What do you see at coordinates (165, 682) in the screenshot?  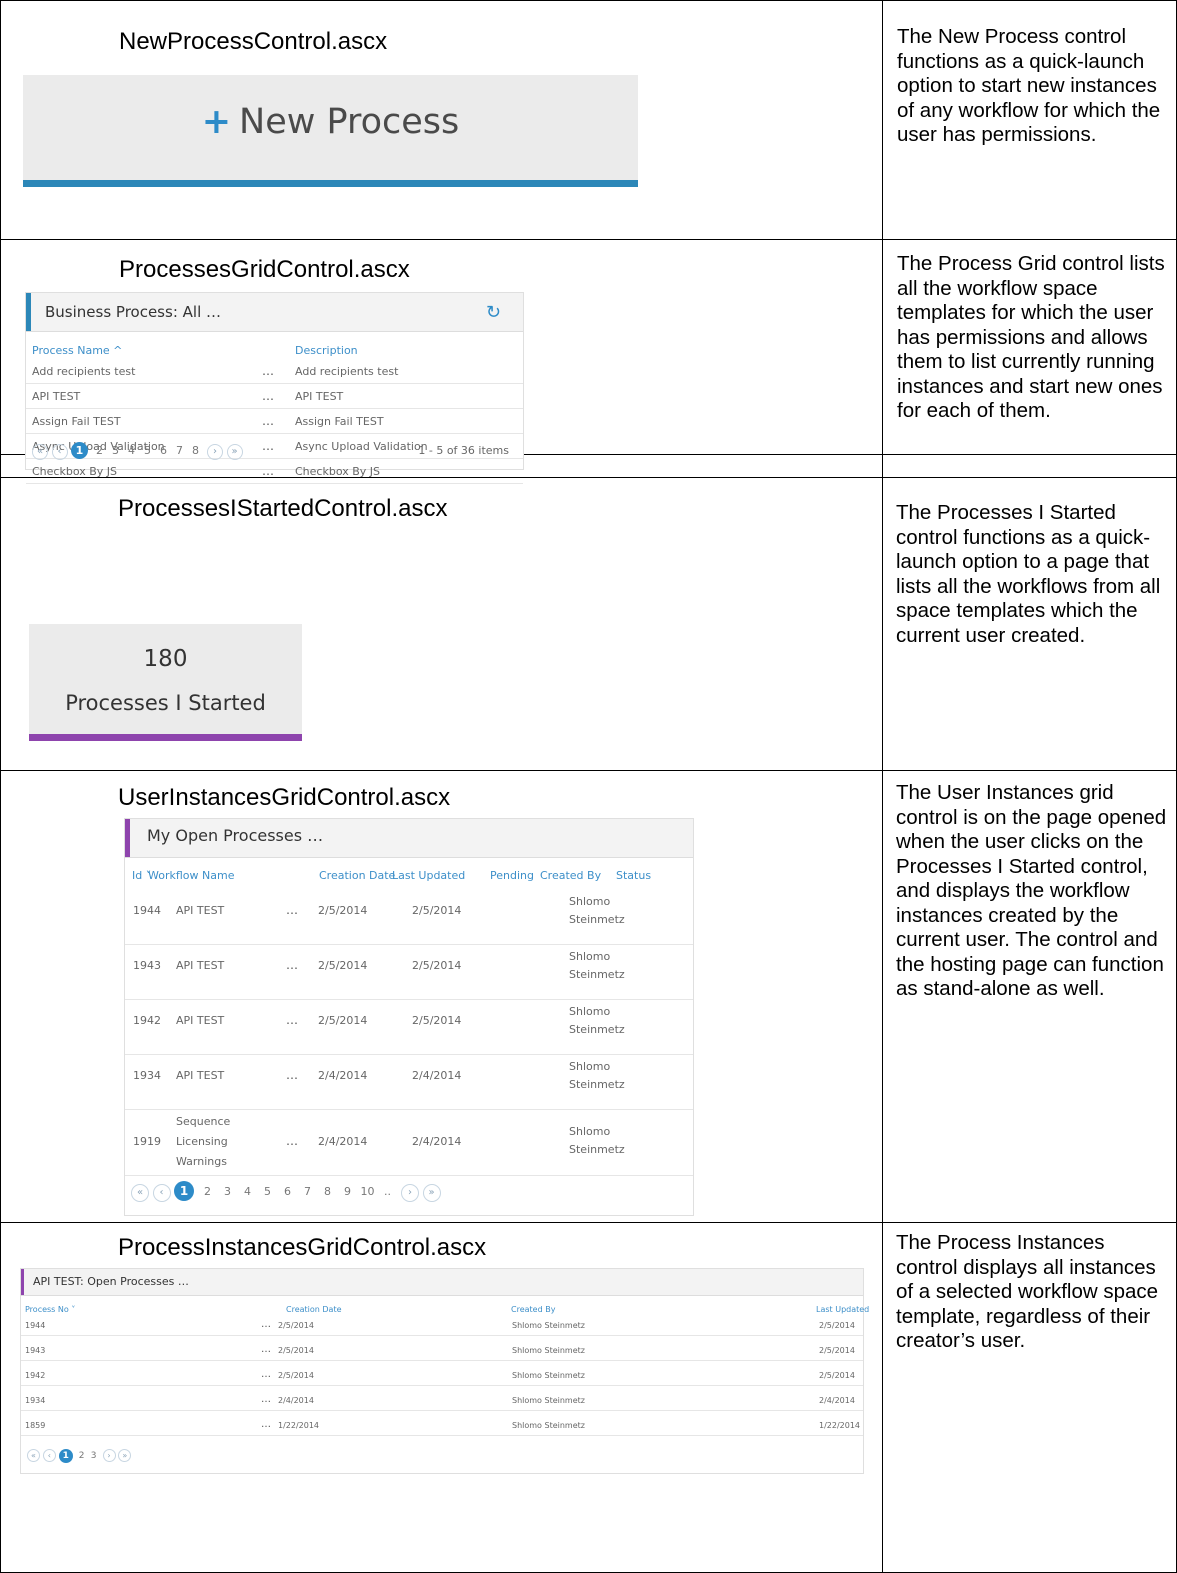 I see `processes-i-started-tile: 180 Processes I Started` at bounding box center [165, 682].